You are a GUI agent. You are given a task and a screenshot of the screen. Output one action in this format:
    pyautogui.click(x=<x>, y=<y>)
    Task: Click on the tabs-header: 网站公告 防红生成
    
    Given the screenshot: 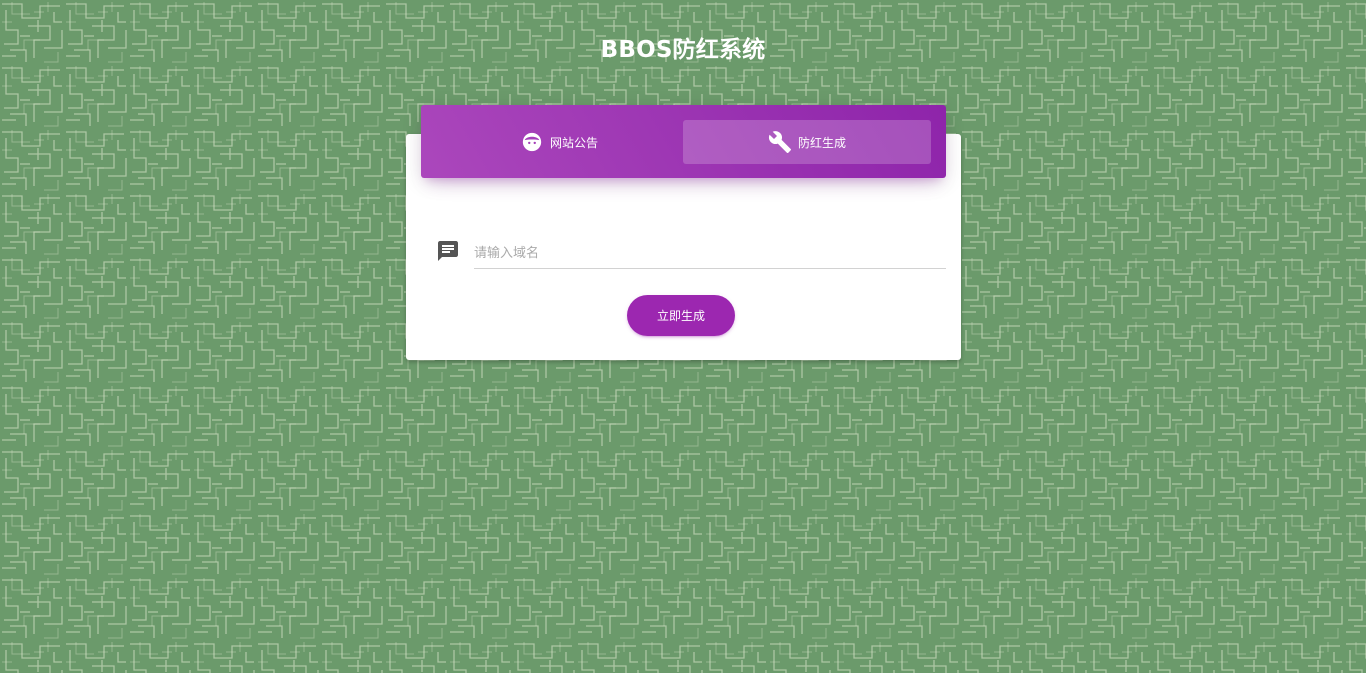 What is the action you would take?
    pyautogui.click(x=683, y=141)
    